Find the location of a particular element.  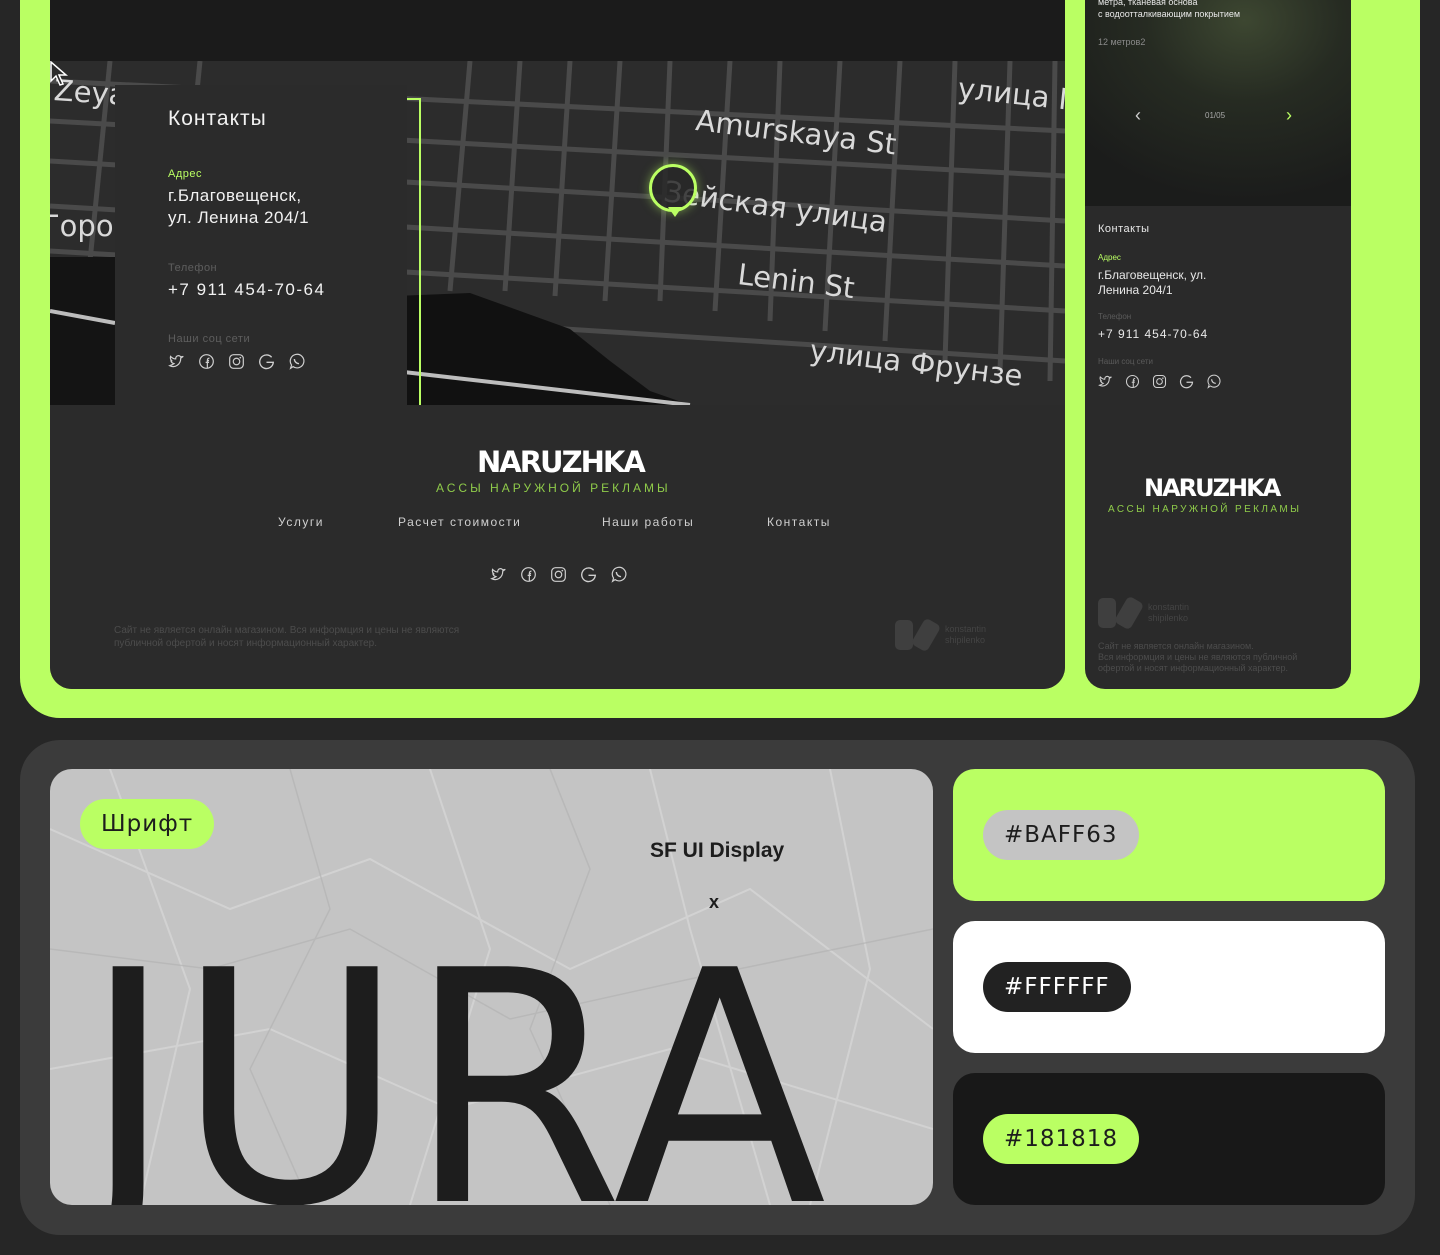

mobile-address-label: Адрес is located at coordinates (1109, 257).